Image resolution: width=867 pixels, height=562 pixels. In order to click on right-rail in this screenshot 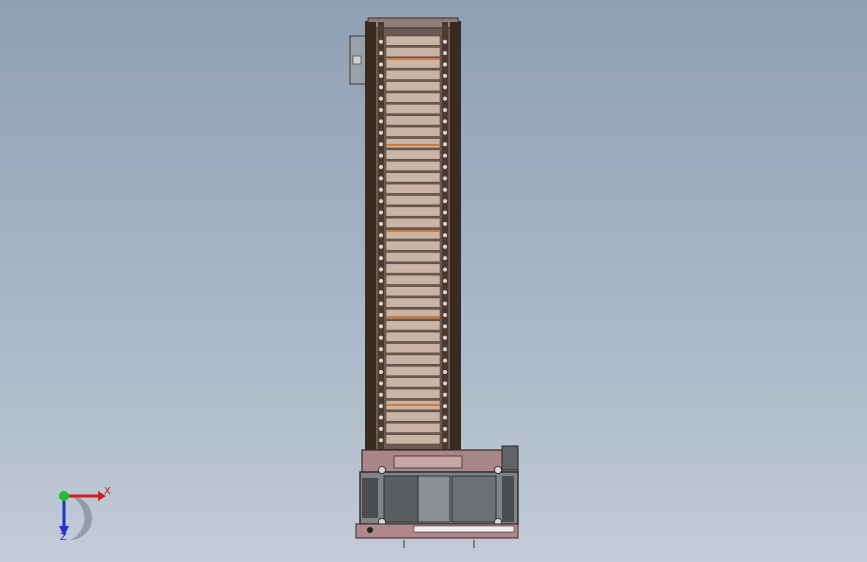, I will do `click(455, 236)`.